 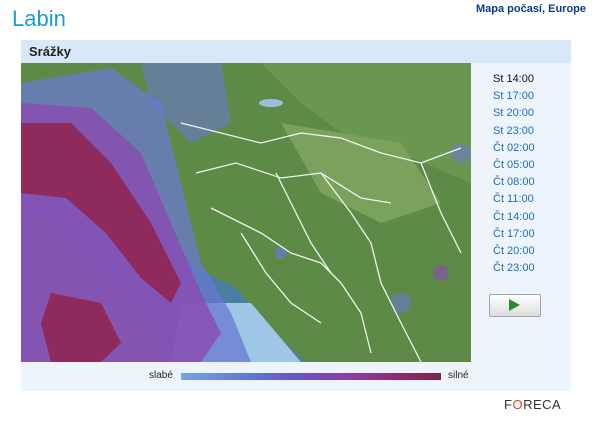 I want to click on map-europe-link: Mapa počasí, Europe, so click(x=531, y=9).